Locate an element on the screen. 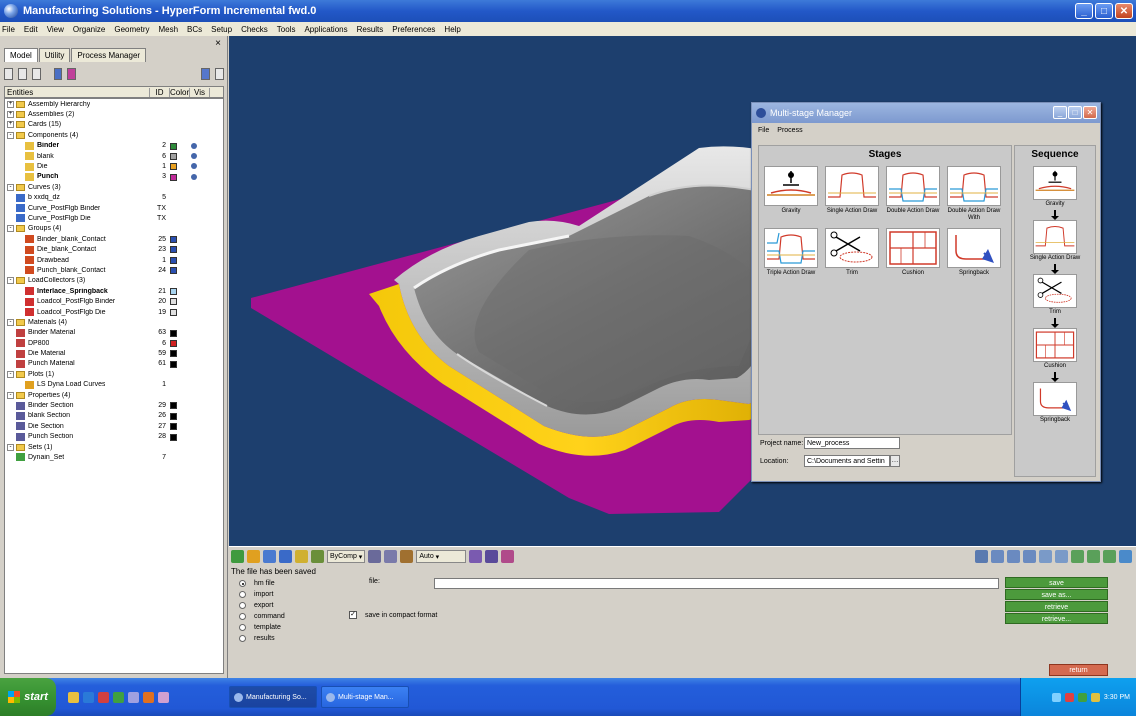 This screenshot has height=716, width=1136. color-by-icon is located at coordinates (317, 556).